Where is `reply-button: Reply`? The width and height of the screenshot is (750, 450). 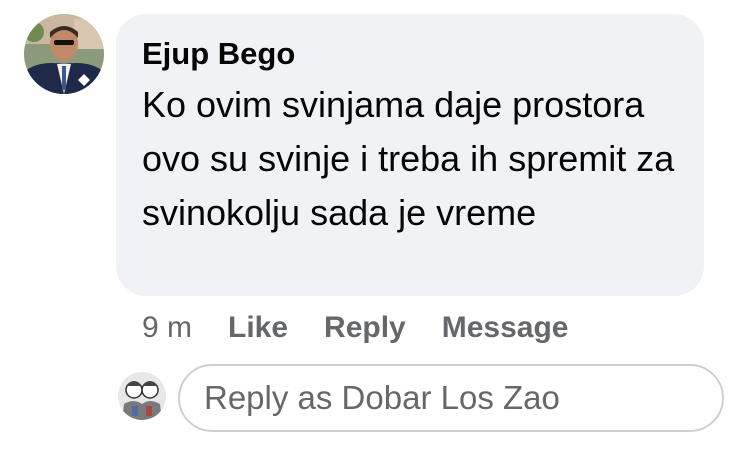
reply-button: Reply is located at coordinates (365, 328).